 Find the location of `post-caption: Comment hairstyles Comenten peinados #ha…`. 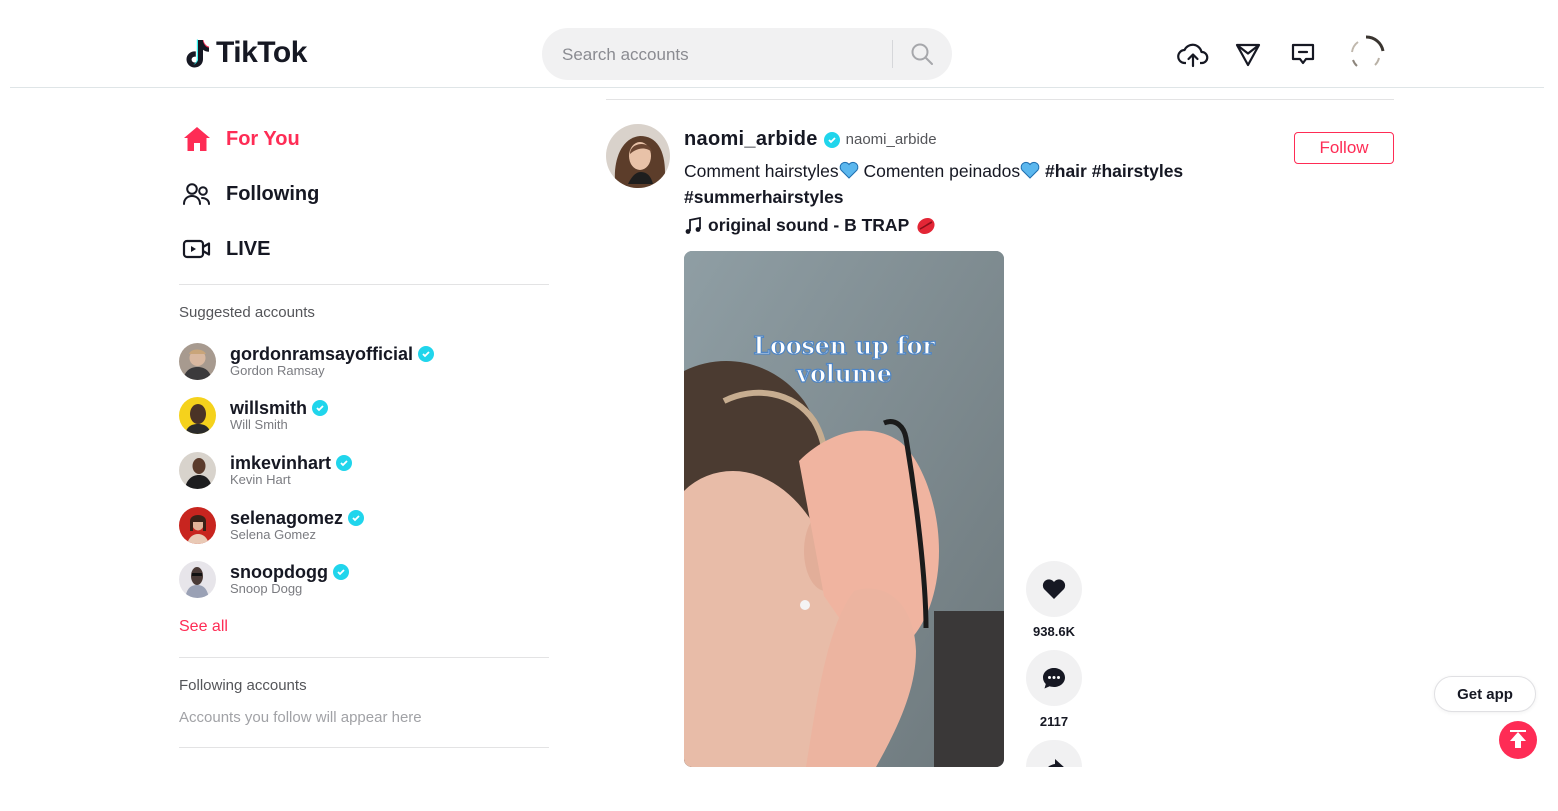

post-caption: Comment hairstyles Comenten peinados #ha… is located at coordinates (964, 184).